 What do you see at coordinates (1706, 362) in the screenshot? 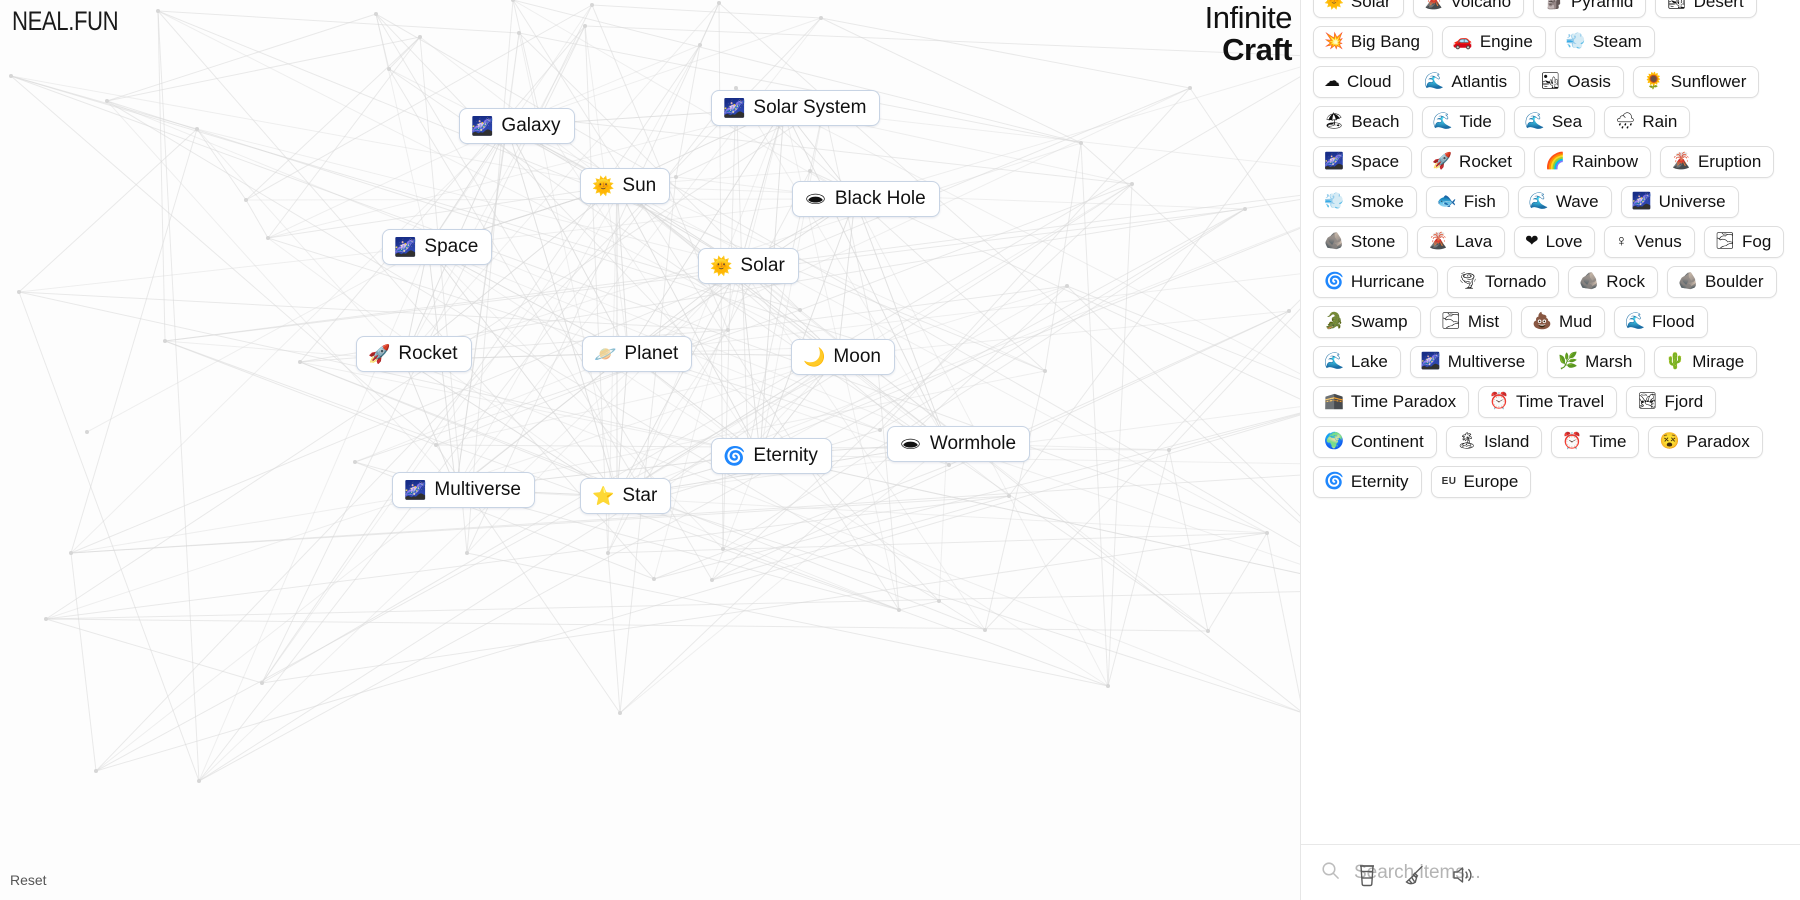
I see `sidebar-item: 🌵 Mirage` at bounding box center [1706, 362].